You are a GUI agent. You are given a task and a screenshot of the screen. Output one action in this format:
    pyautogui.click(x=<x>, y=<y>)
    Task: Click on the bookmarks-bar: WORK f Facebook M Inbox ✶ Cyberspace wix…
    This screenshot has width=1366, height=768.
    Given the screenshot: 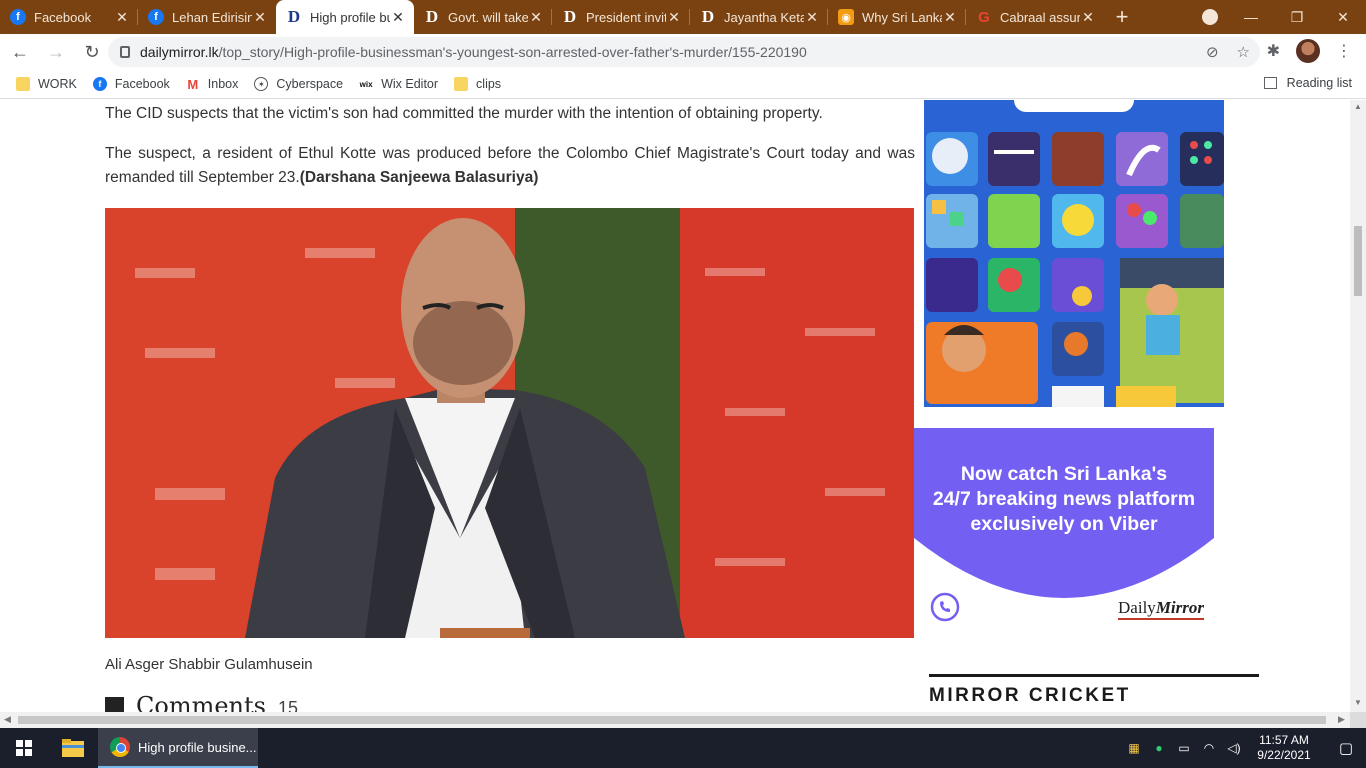 What is the action you would take?
    pyautogui.click(x=683, y=84)
    